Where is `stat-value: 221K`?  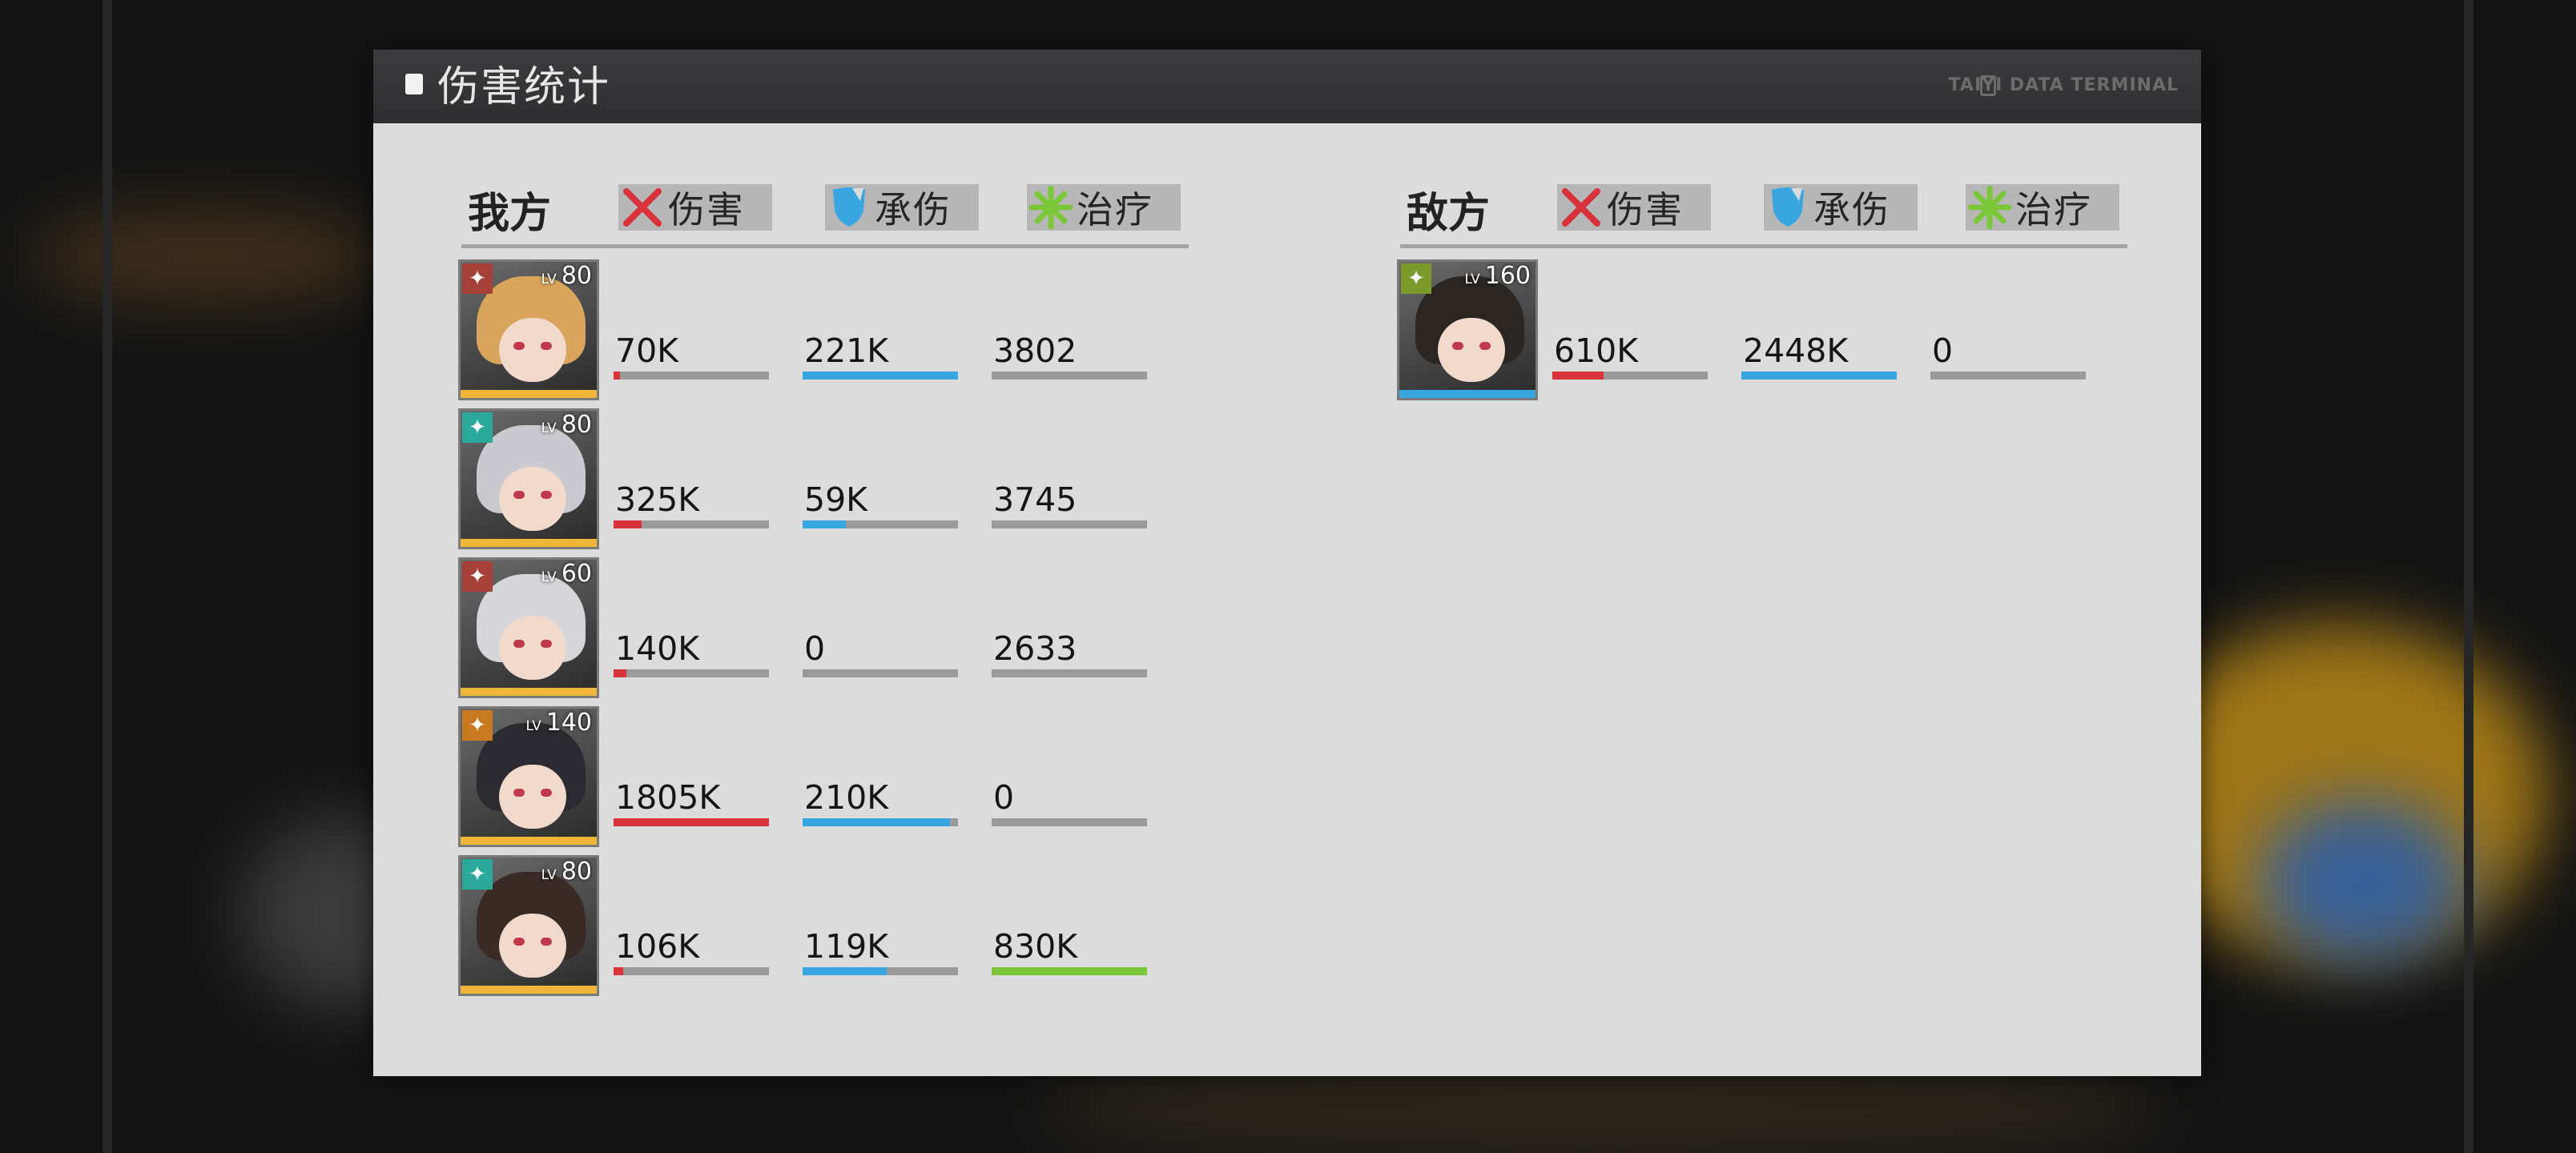 stat-value: 221K is located at coordinates (846, 351).